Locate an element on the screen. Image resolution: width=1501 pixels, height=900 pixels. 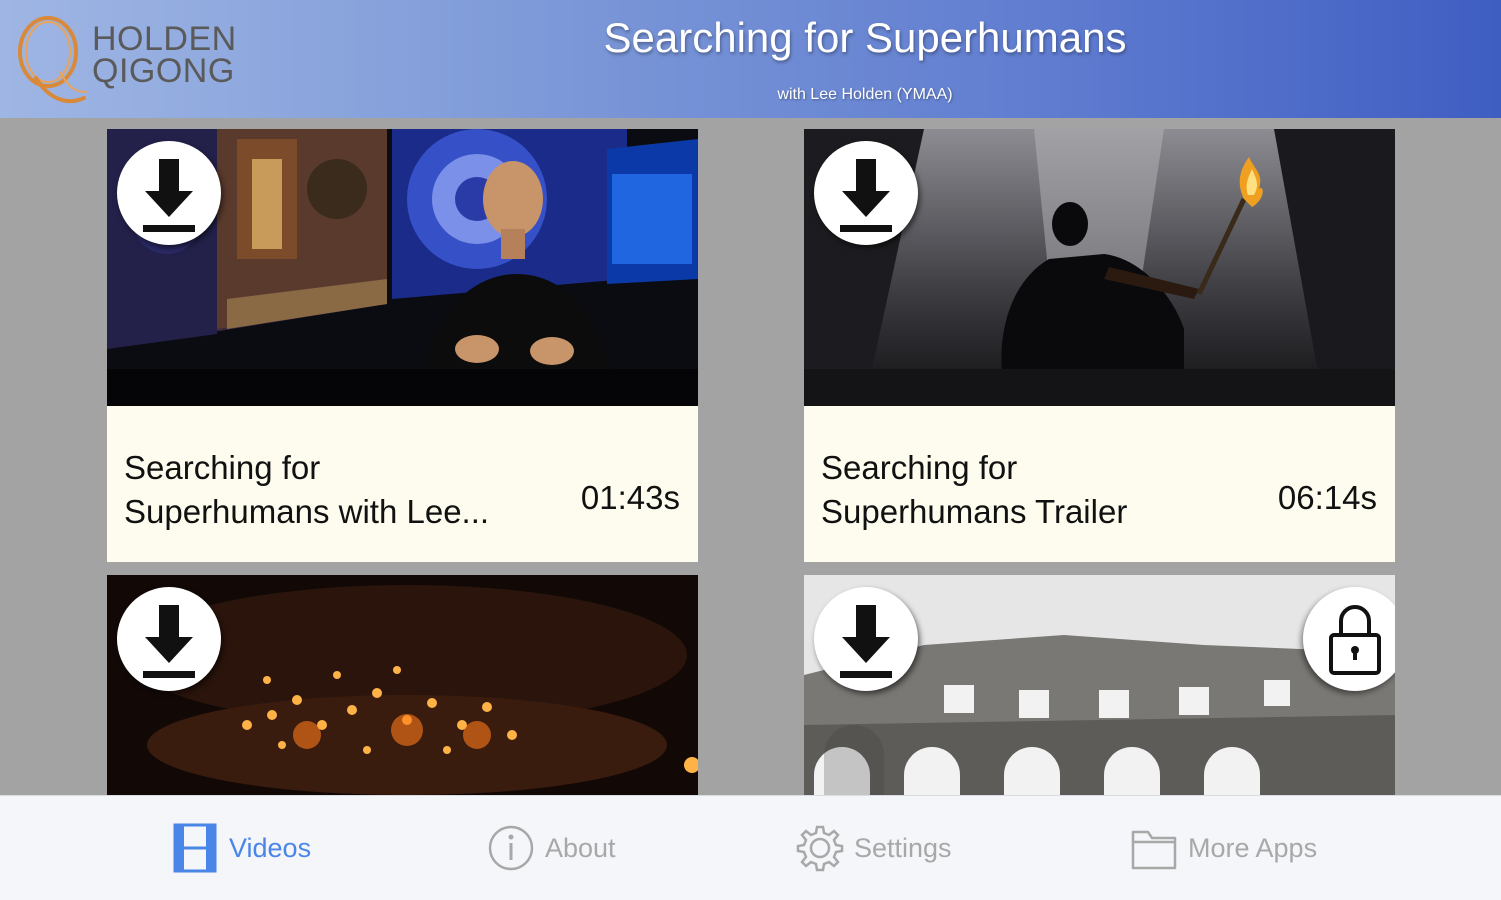
tab-videos: Videos is located at coordinates (241, 848).